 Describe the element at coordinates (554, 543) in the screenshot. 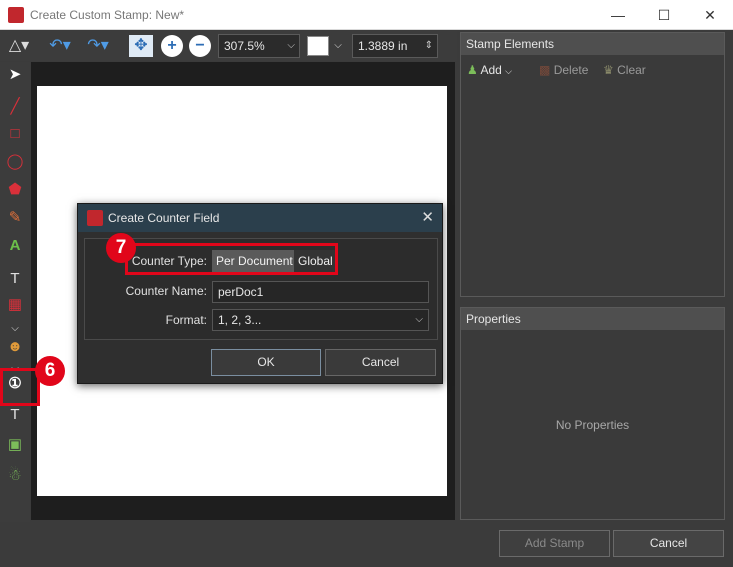

I see `add-stamp-button: Add Stamp` at that location.